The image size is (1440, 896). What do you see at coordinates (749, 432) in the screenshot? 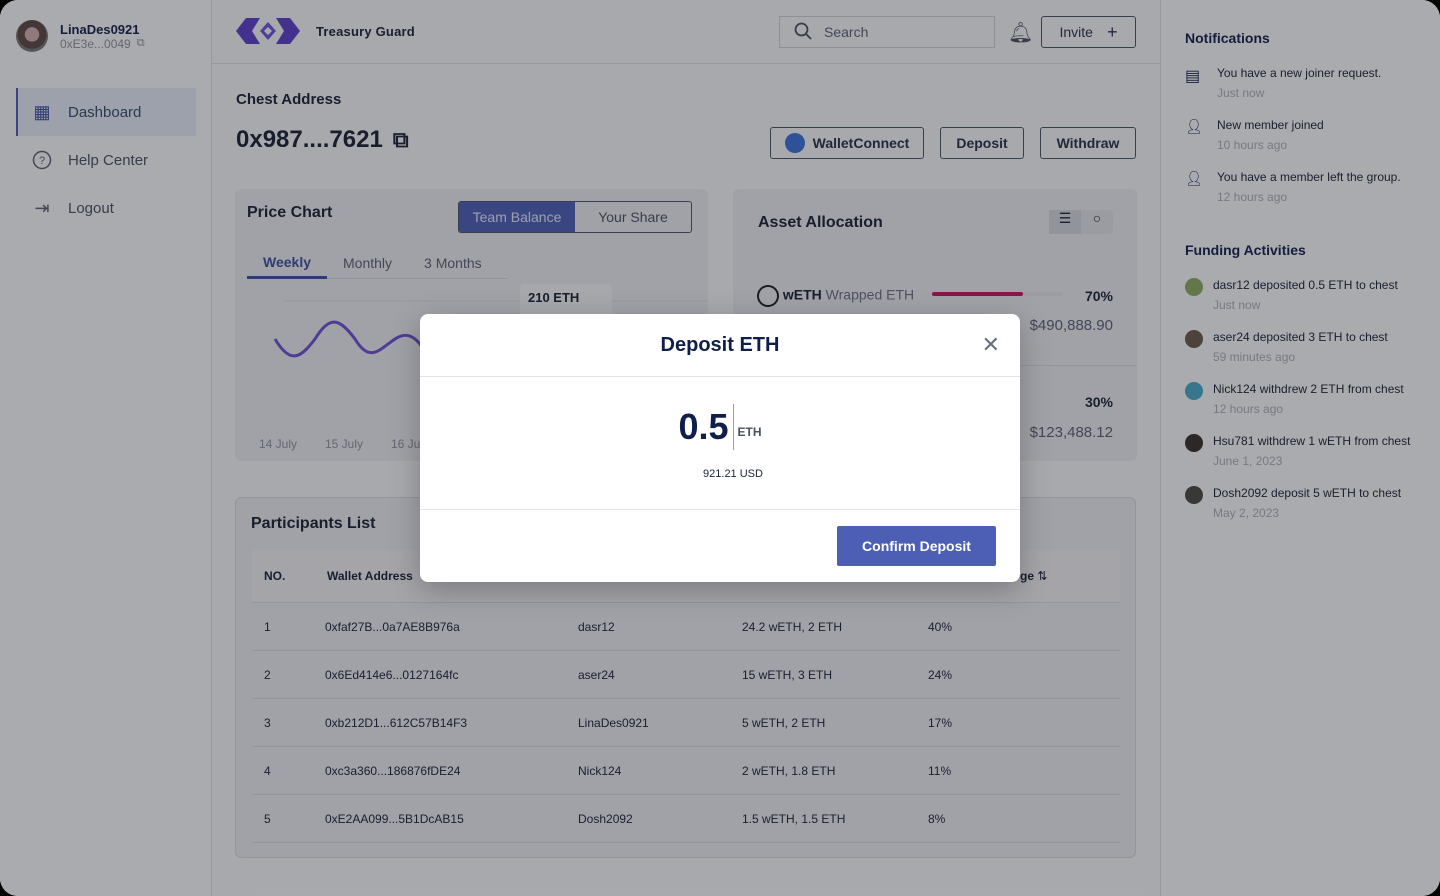
I see `amount-unit: ETH` at bounding box center [749, 432].